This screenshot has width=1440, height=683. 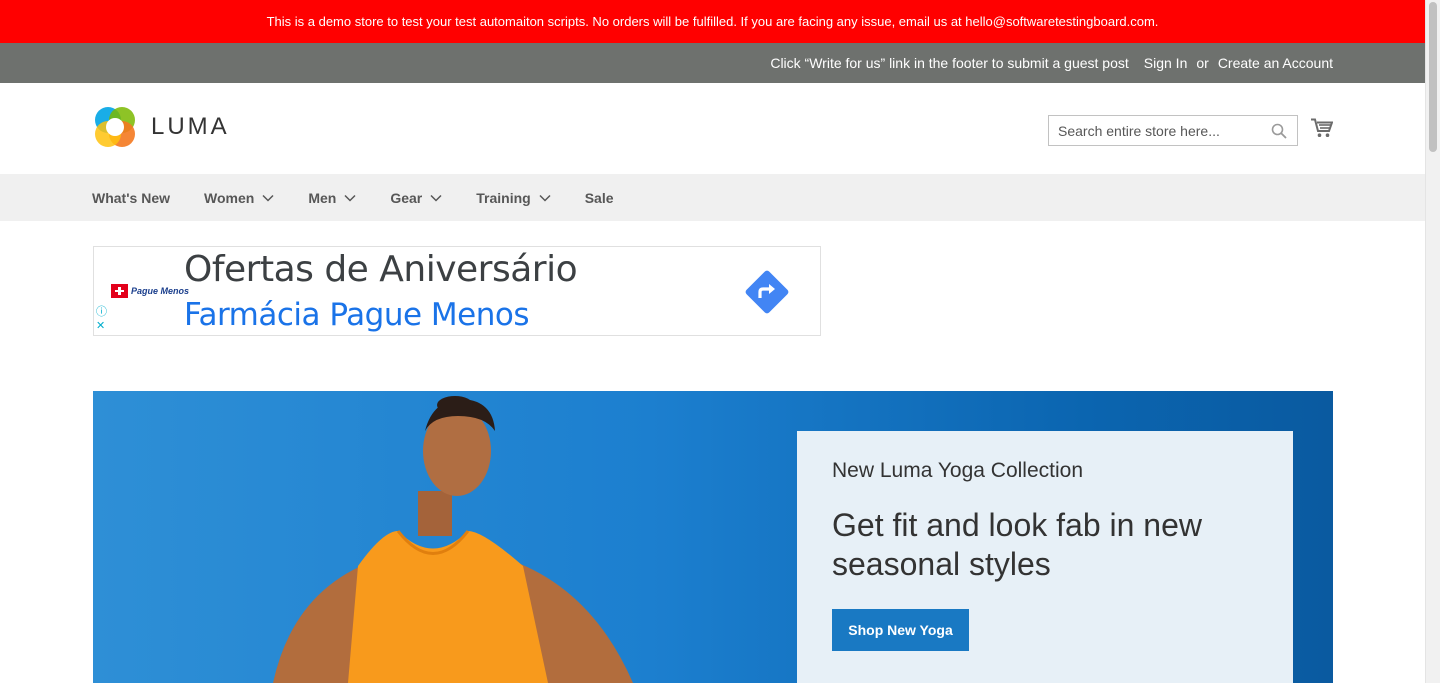 What do you see at coordinates (503, 197) in the screenshot?
I see `nav-item-label: Training` at bounding box center [503, 197].